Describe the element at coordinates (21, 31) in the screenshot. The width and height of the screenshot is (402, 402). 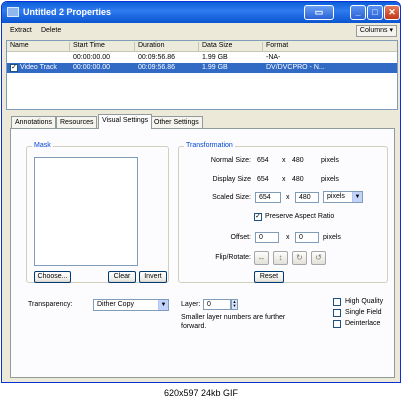
I see `extract-button: Extract` at that location.